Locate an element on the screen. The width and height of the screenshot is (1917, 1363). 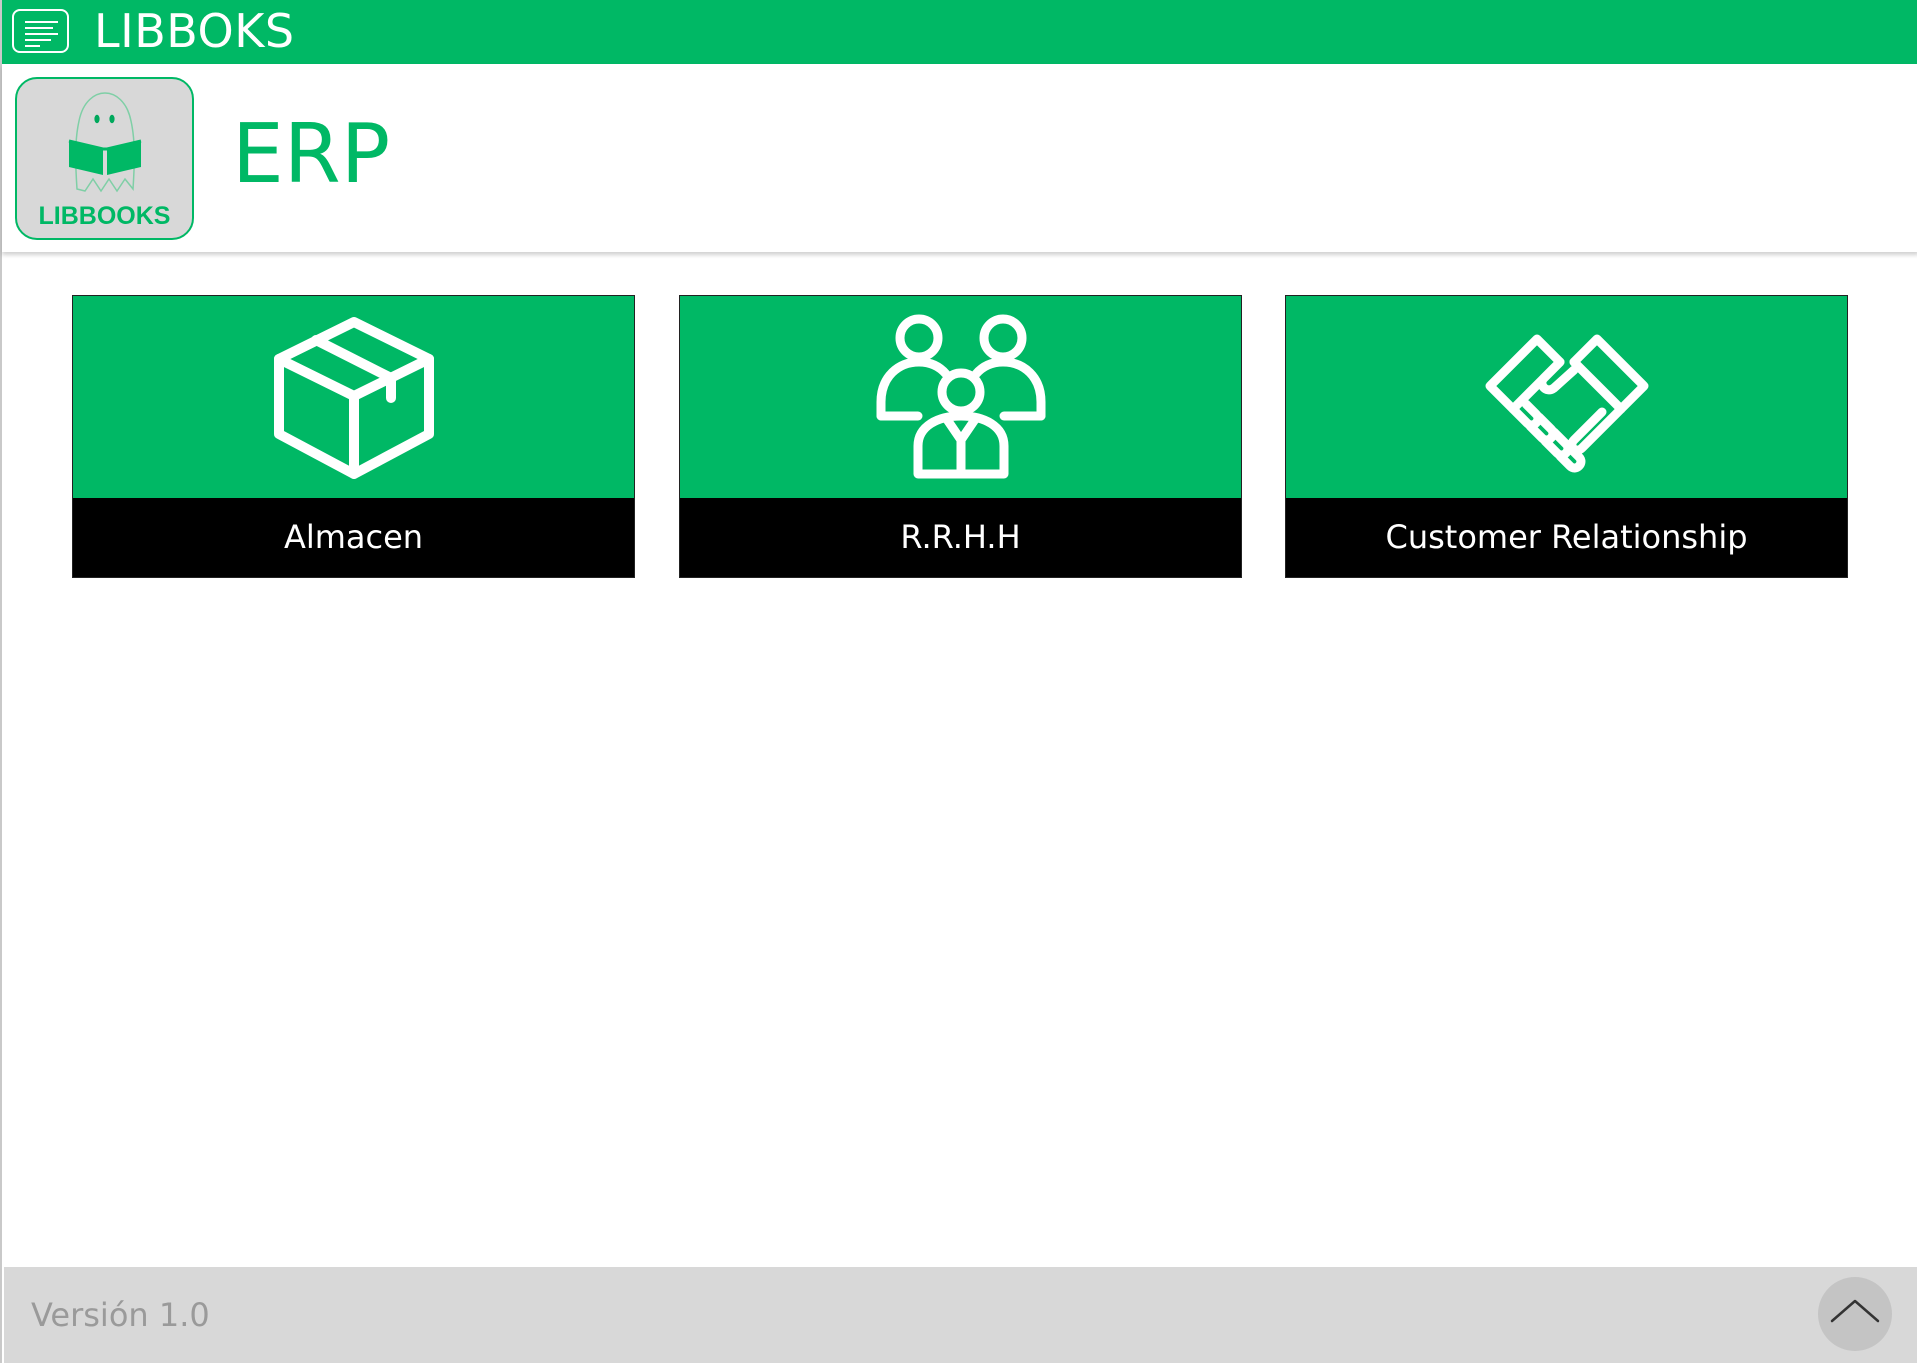
module-label: R.R.H.H is located at coordinates (960, 537).